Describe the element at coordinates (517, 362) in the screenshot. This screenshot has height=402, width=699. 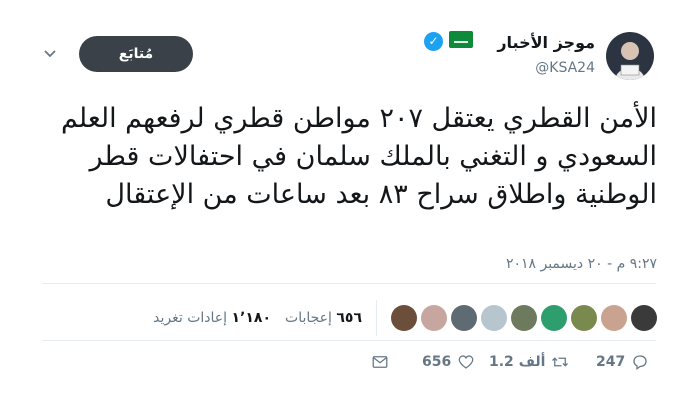
I see `retweet-count: 1.2 ألف` at that location.